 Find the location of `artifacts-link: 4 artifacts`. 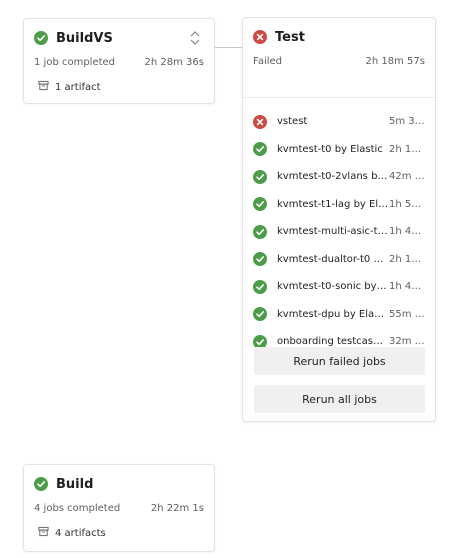

artifacts-link: 4 artifacts is located at coordinates (72, 533).